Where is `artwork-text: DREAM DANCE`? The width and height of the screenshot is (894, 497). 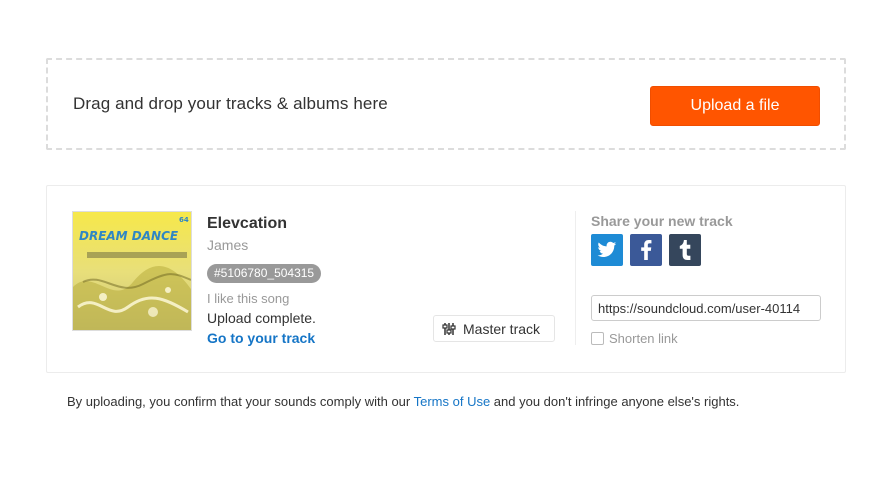
artwork-text: DREAM DANCE is located at coordinates (129, 236).